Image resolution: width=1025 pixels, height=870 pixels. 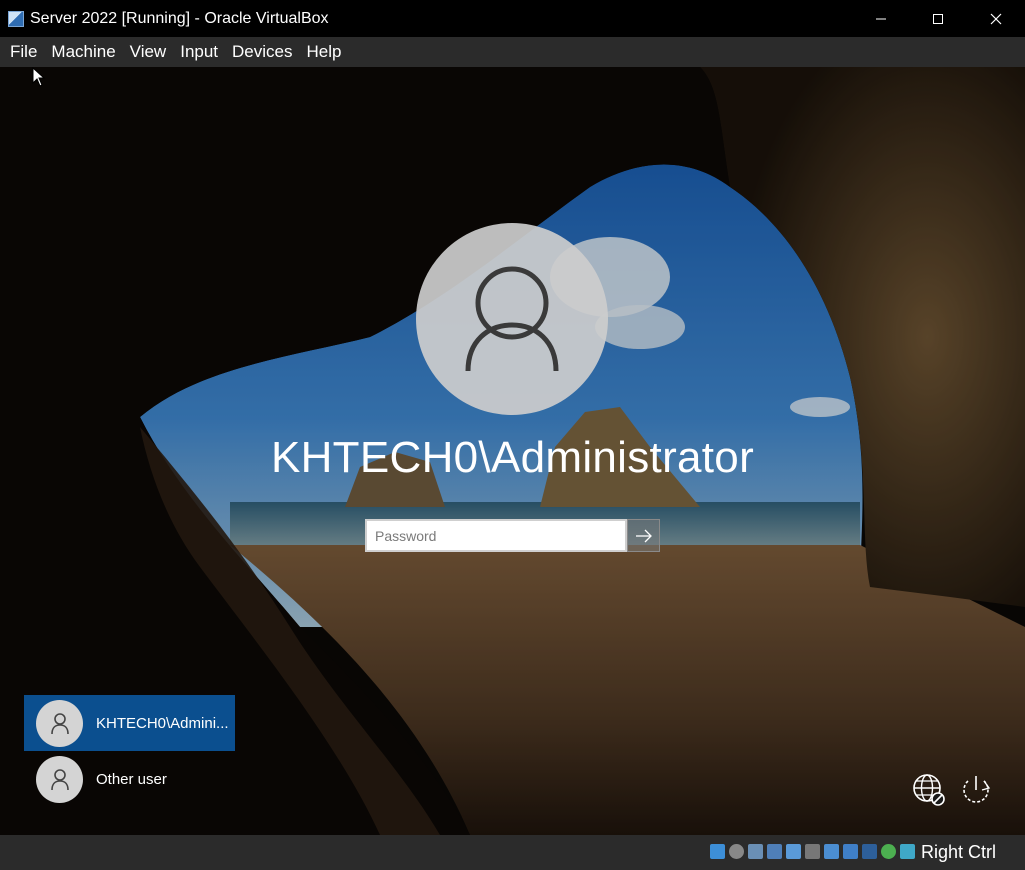 I want to click on minimize-button, so click(x=881, y=18).